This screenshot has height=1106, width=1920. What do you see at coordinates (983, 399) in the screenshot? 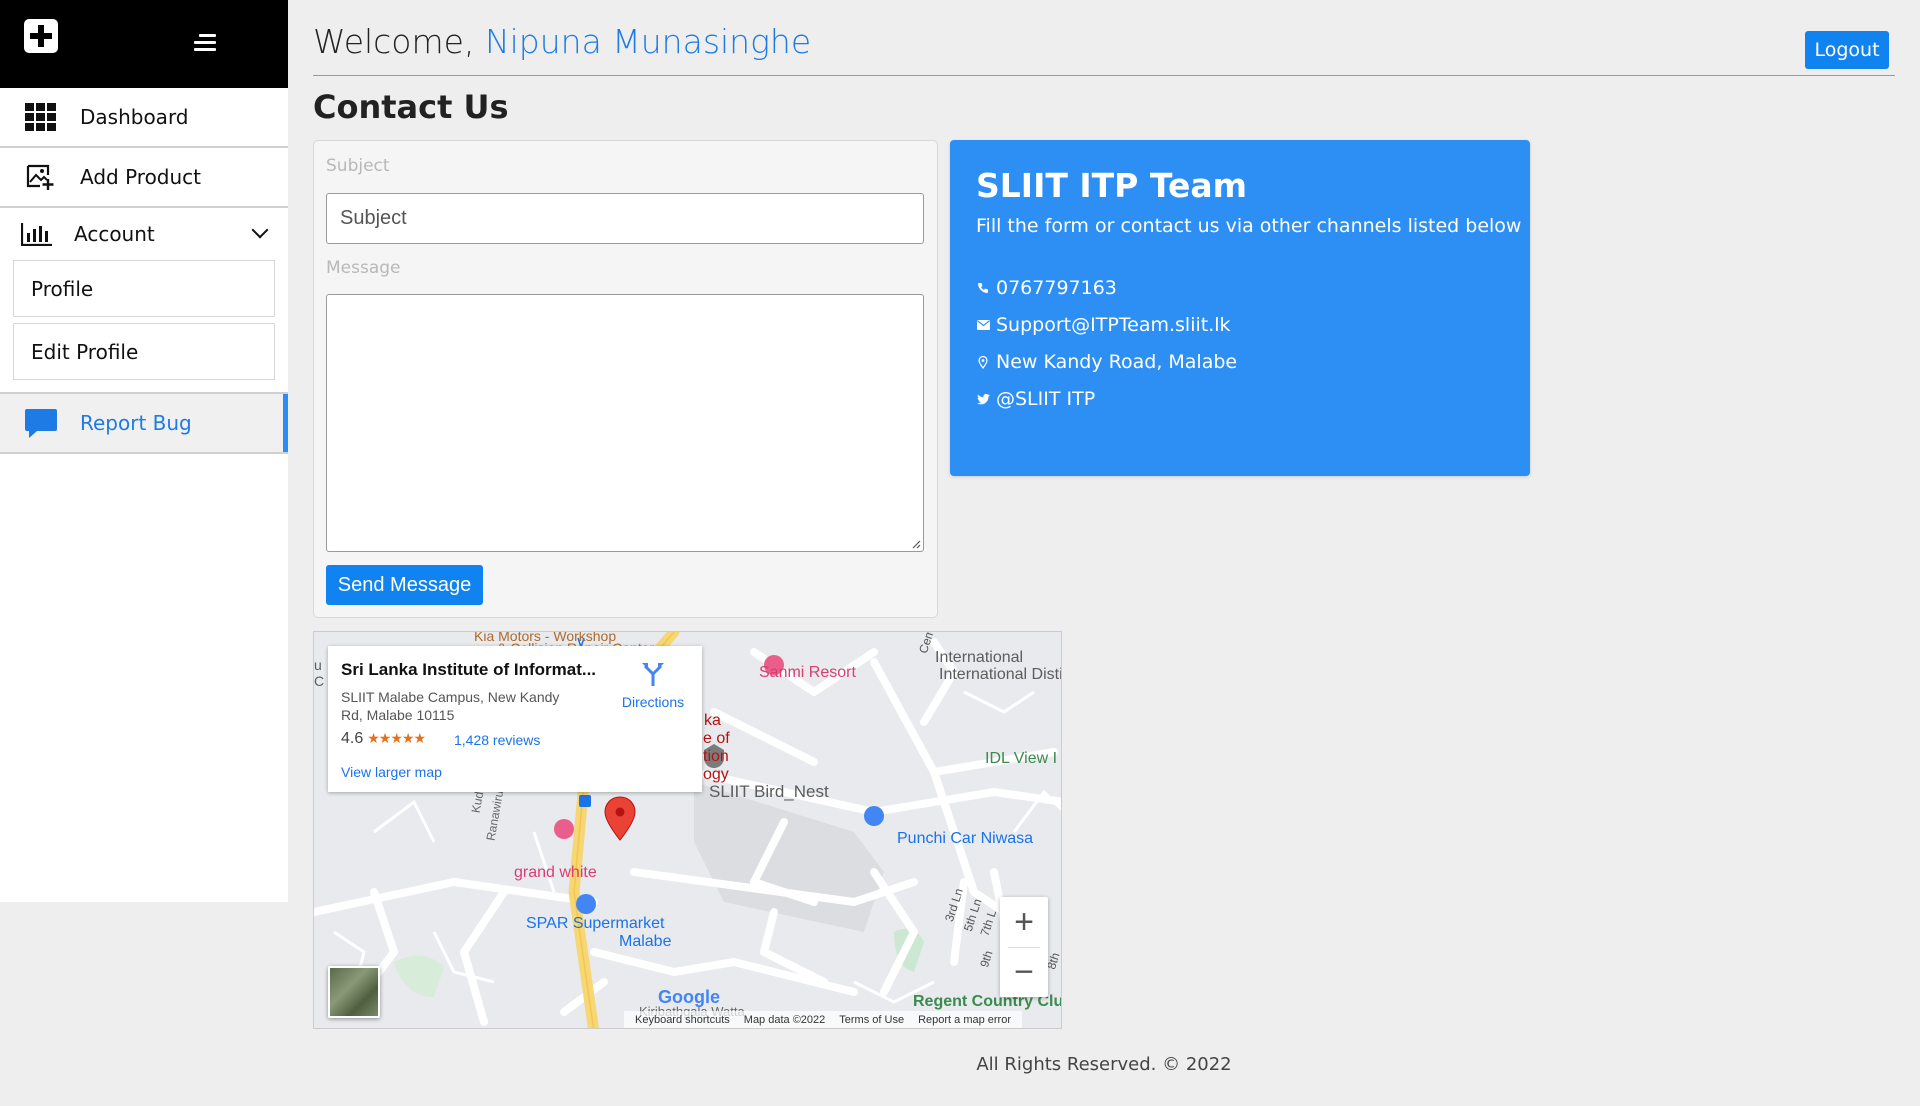
I see `twitter-icon` at bounding box center [983, 399].